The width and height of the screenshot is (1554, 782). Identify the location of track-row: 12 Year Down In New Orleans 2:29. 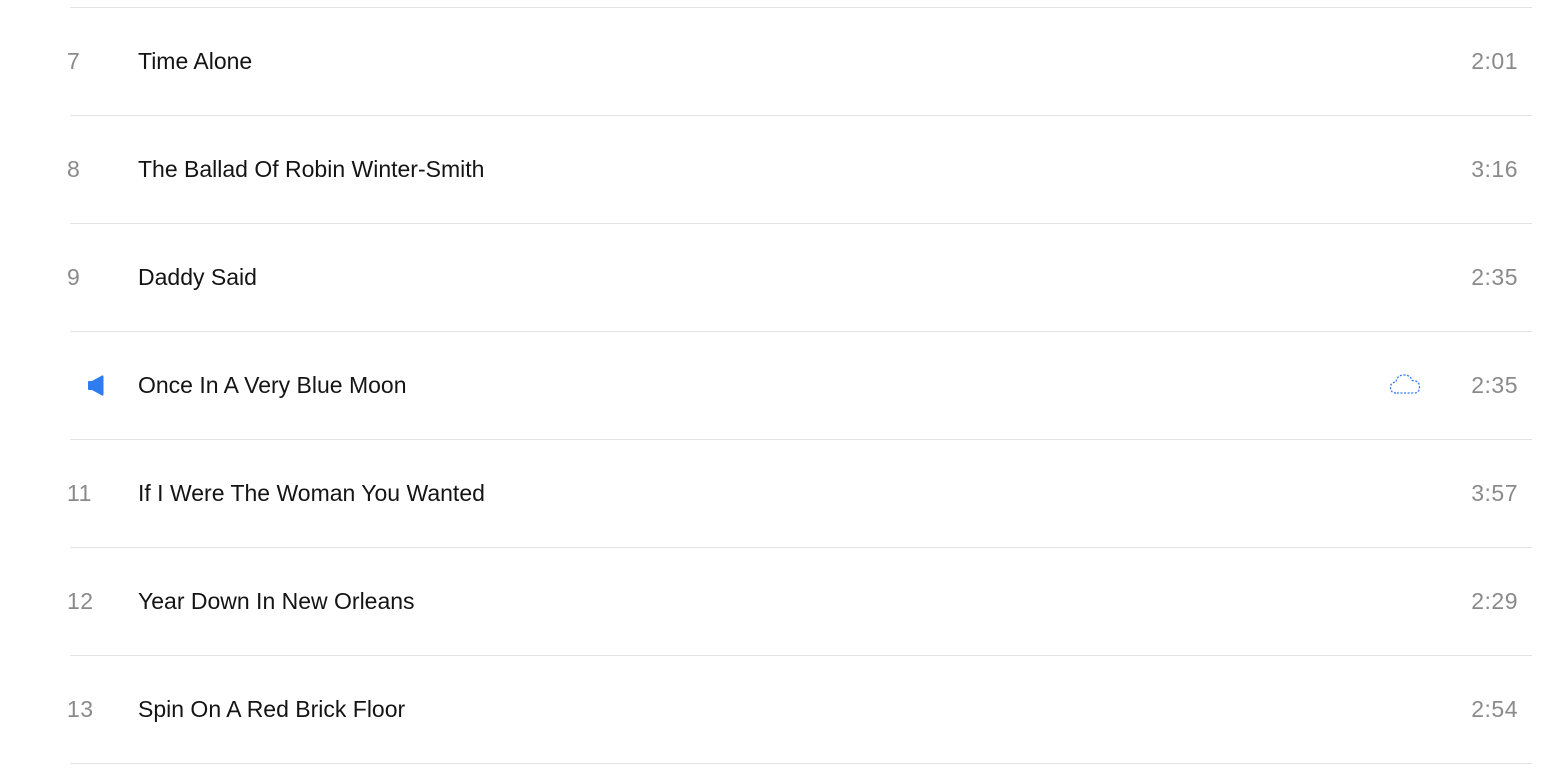
(799, 602).